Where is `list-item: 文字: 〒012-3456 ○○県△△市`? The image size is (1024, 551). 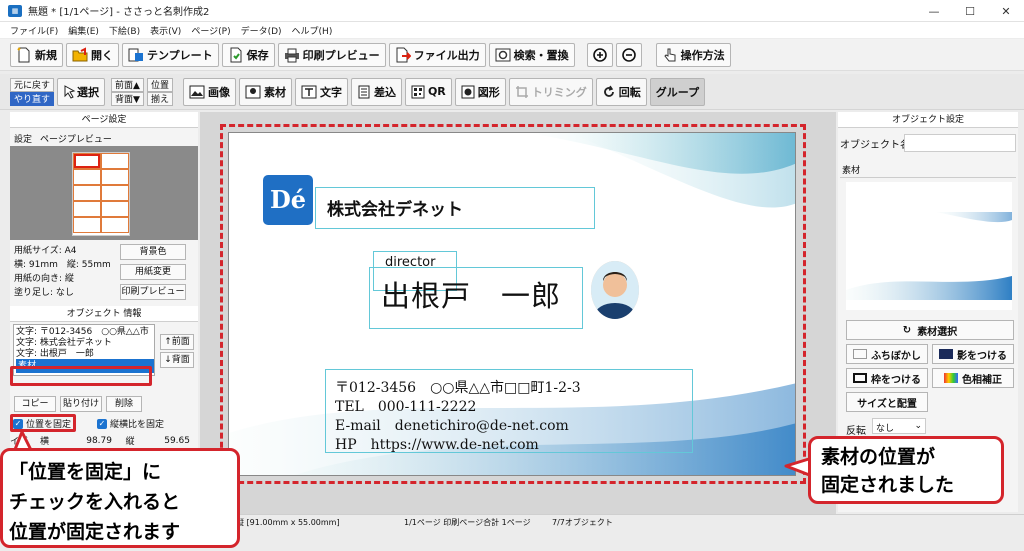
list-item: 文字: 〒012-3456 ○○県△△市 is located at coordinates (84, 332).